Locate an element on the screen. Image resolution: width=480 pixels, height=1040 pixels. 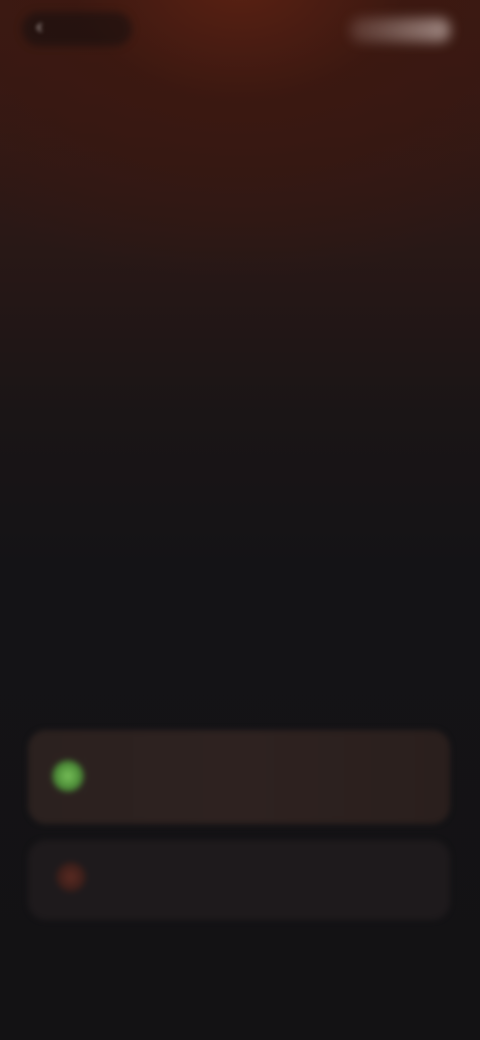
option-card-primary is located at coordinates (239, 777).